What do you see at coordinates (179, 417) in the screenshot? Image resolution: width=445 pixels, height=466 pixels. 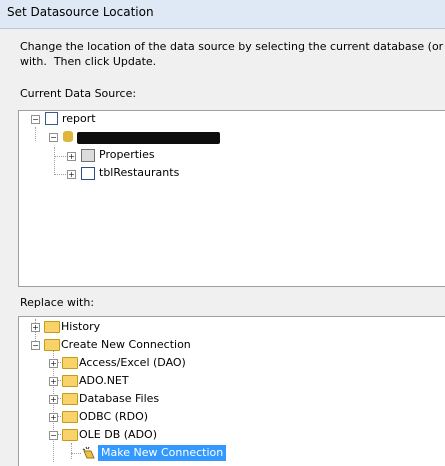 I see `tree-node-odbc: + ODBC (RDO)` at bounding box center [179, 417].